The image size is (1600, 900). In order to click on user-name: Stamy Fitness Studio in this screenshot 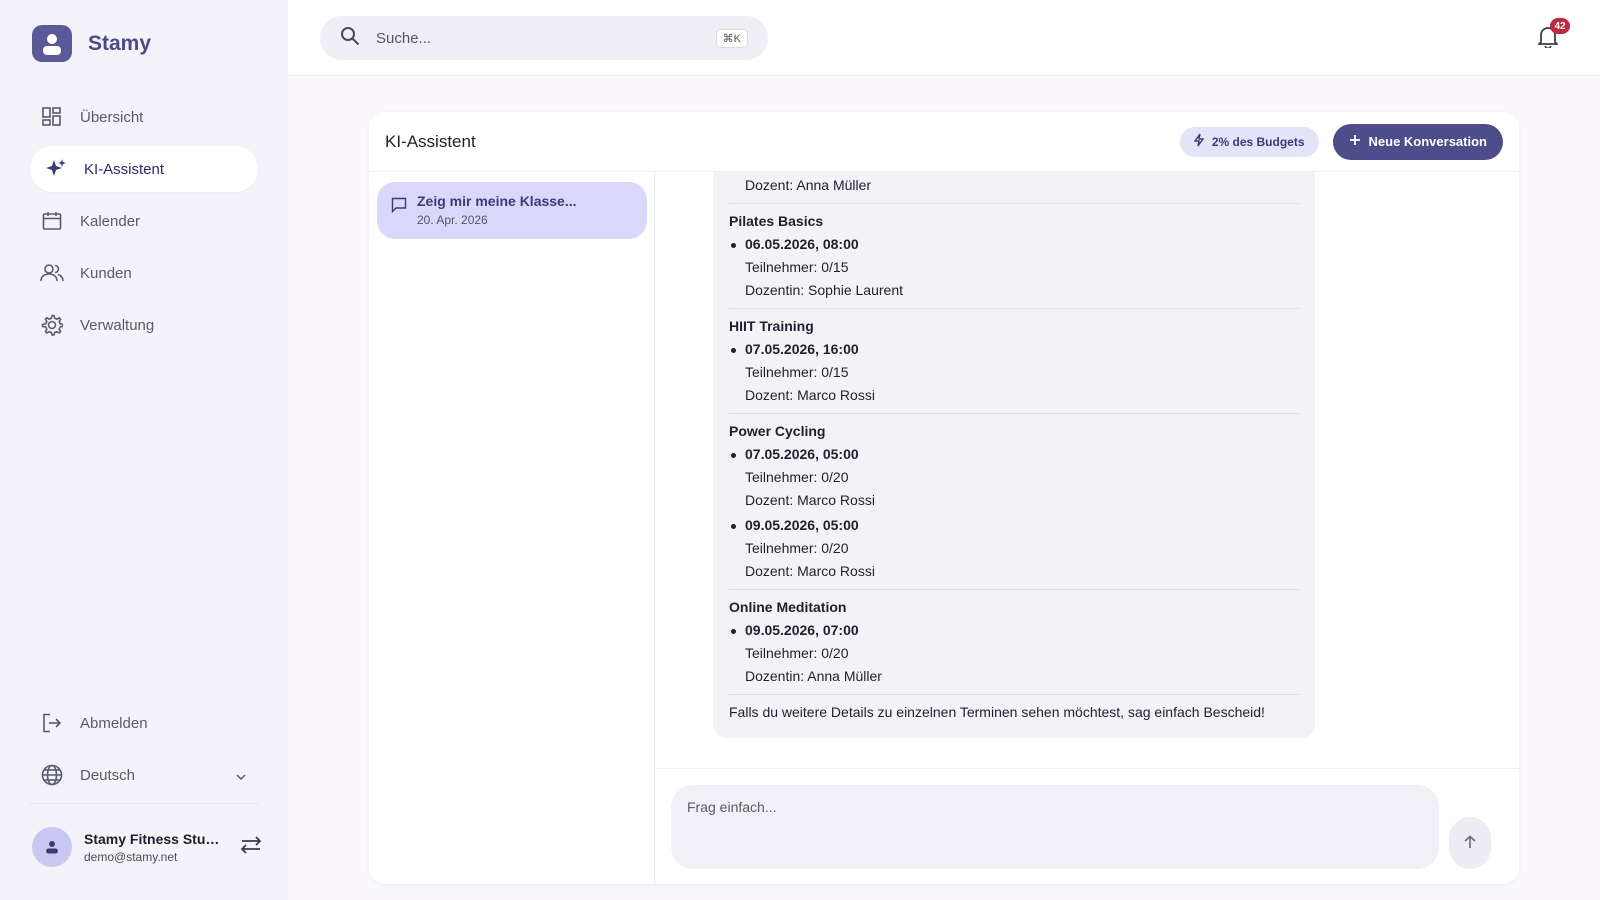, I will do `click(152, 838)`.